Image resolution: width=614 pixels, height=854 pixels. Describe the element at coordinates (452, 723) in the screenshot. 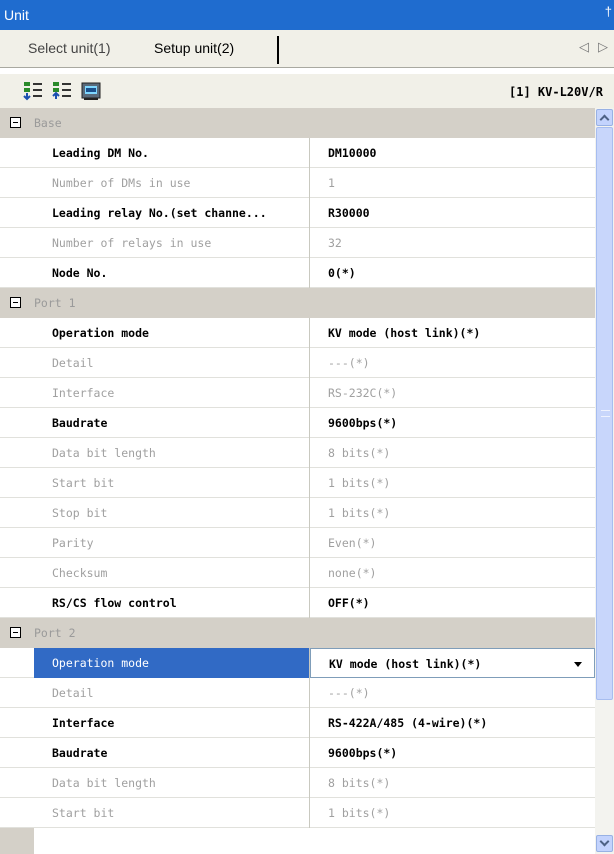

I see `property-value: RS-422A/485 (4-wire)(*)` at that location.